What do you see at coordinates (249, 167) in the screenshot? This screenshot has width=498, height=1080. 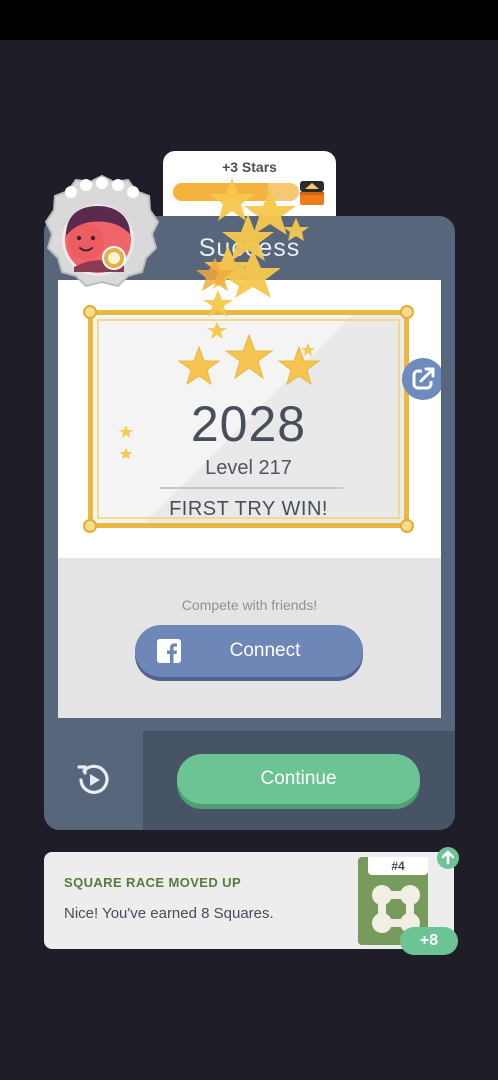 I see `reward-label: +3 Stars` at bounding box center [249, 167].